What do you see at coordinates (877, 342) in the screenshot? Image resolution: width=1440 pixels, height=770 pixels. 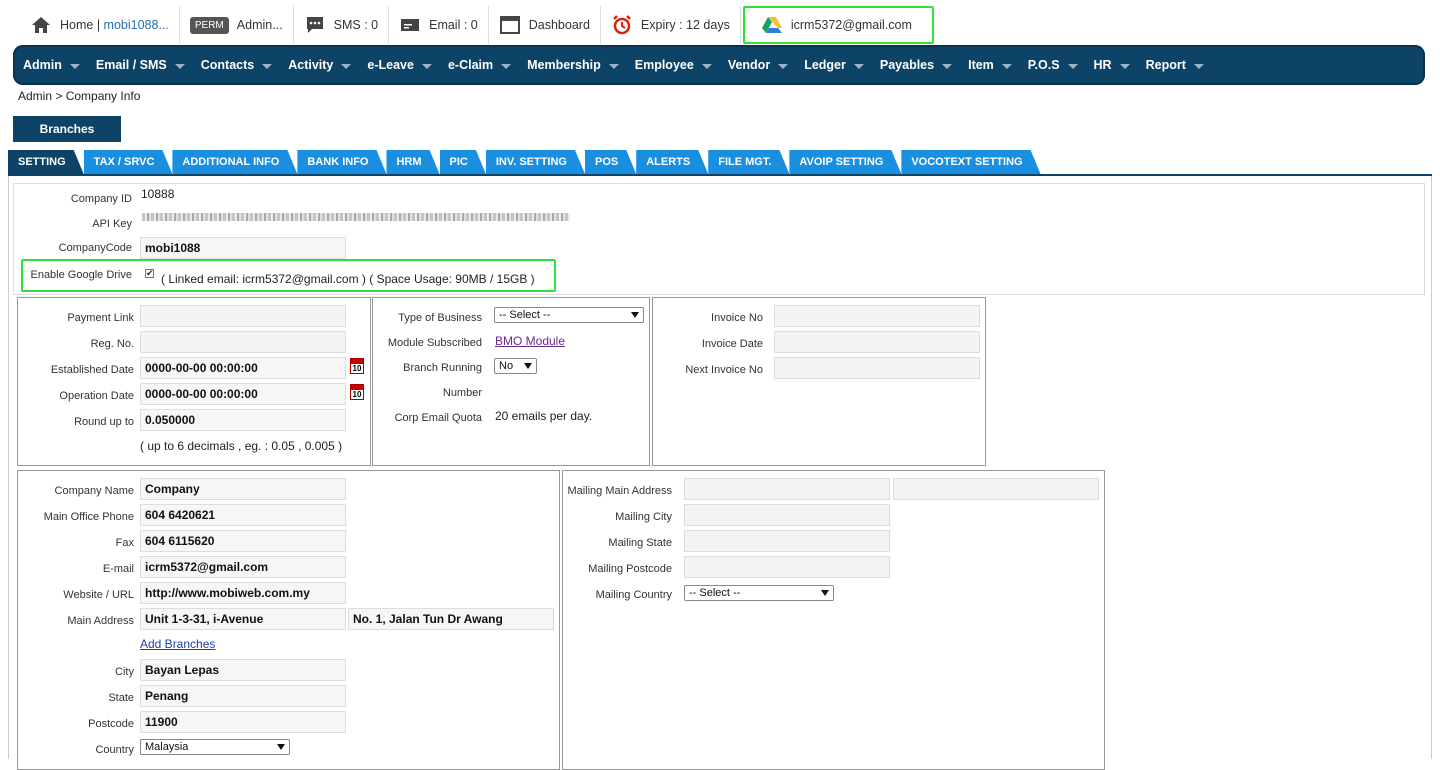 I see `invoice-date-field` at bounding box center [877, 342].